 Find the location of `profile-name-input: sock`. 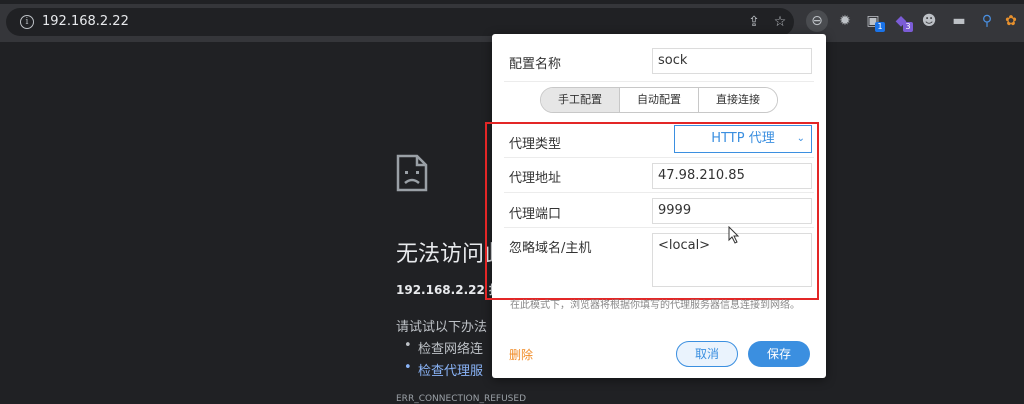

profile-name-input: sock is located at coordinates (732, 61).